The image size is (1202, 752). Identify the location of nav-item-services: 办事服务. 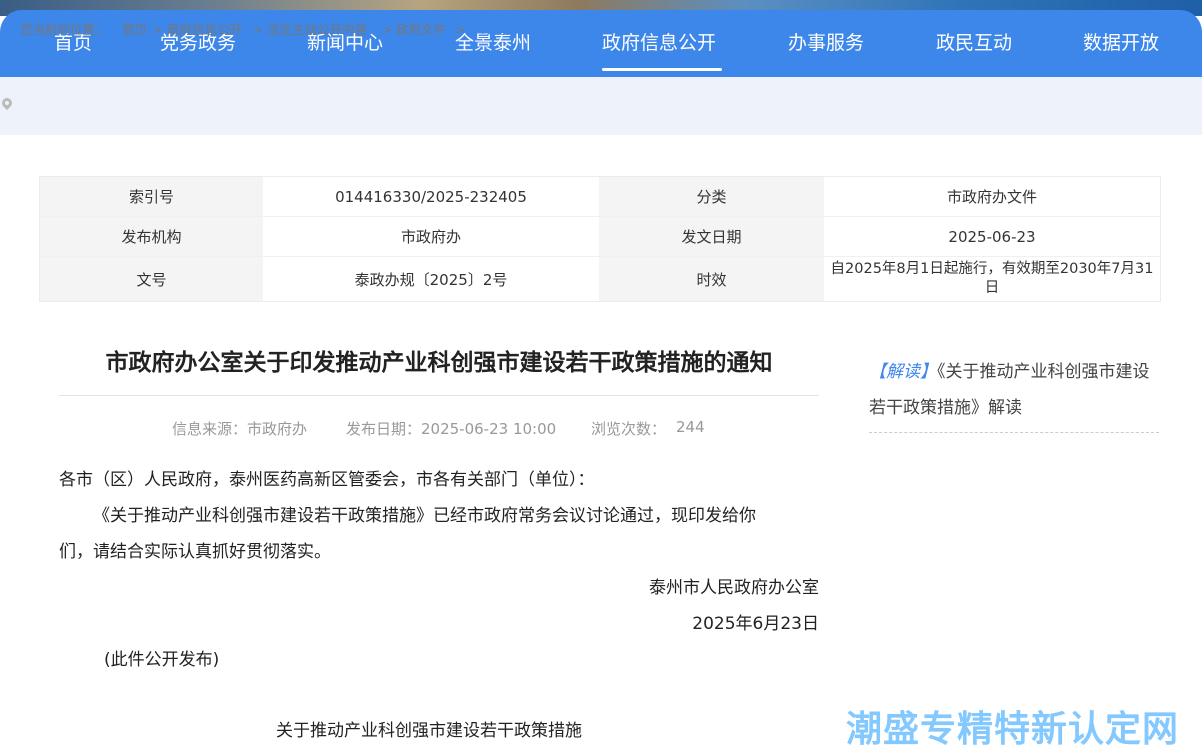
(826, 43).